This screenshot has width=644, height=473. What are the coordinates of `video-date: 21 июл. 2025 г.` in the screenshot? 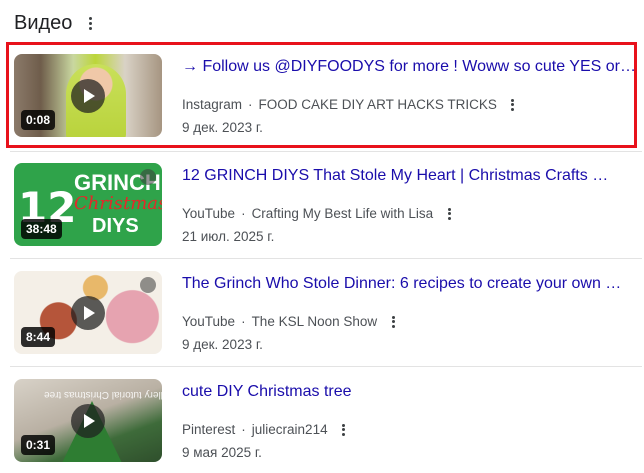 It's located at (228, 236).